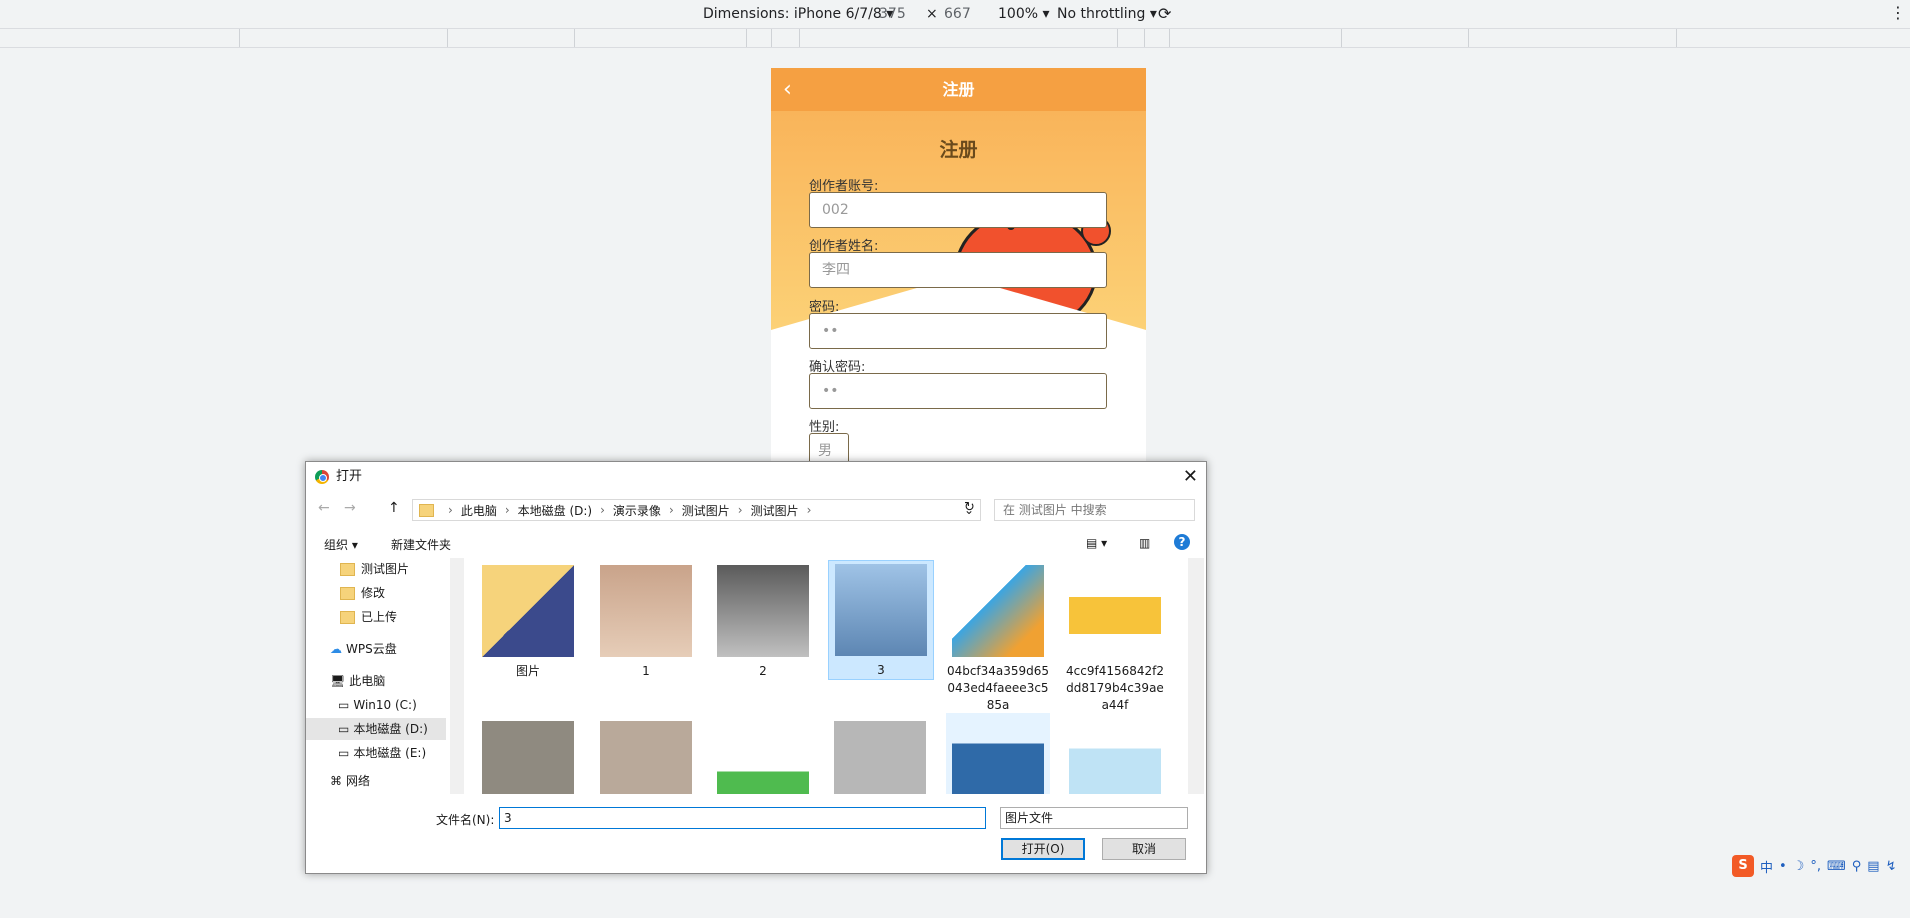 The image size is (1910, 918). I want to click on tree-item: ▭ 本地磁盘 (D:), so click(376, 729).